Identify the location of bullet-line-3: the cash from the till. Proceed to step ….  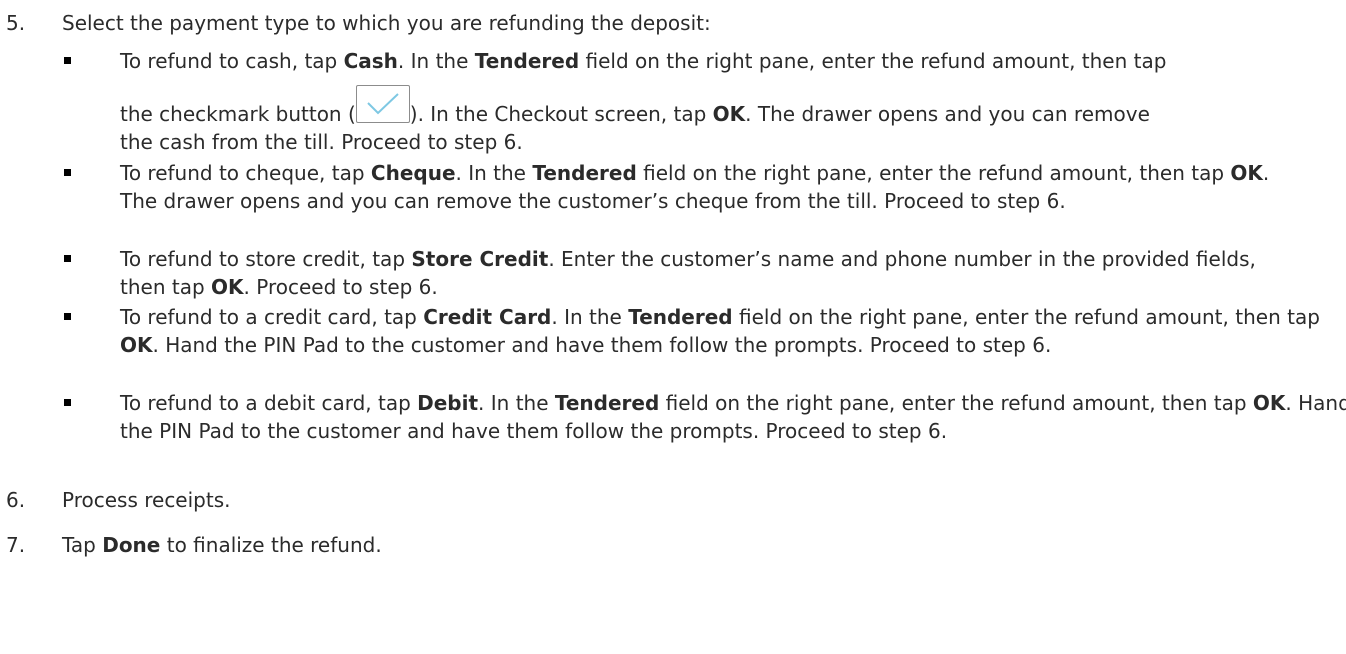
(321, 142).